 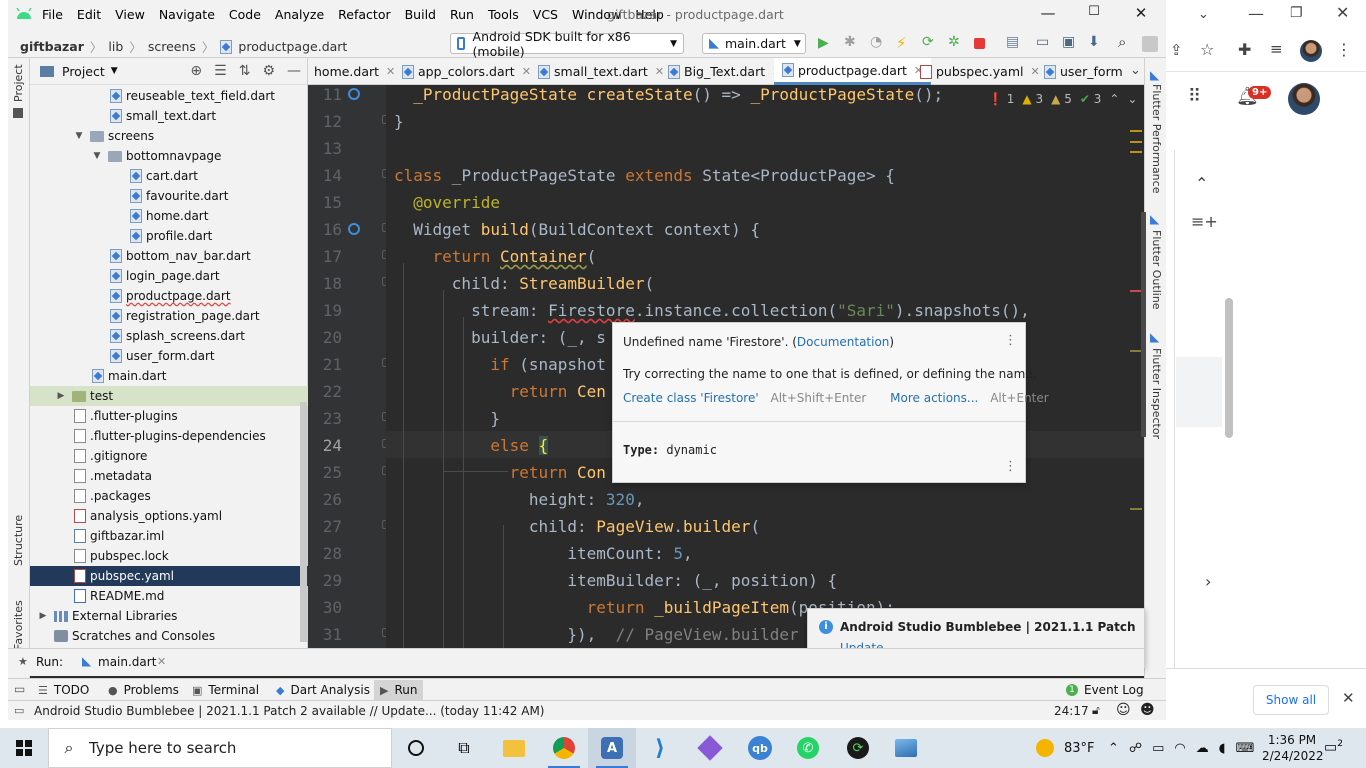 I want to click on run-config-selector: ◣ main.dart ▼, so click(x=754, y=43).